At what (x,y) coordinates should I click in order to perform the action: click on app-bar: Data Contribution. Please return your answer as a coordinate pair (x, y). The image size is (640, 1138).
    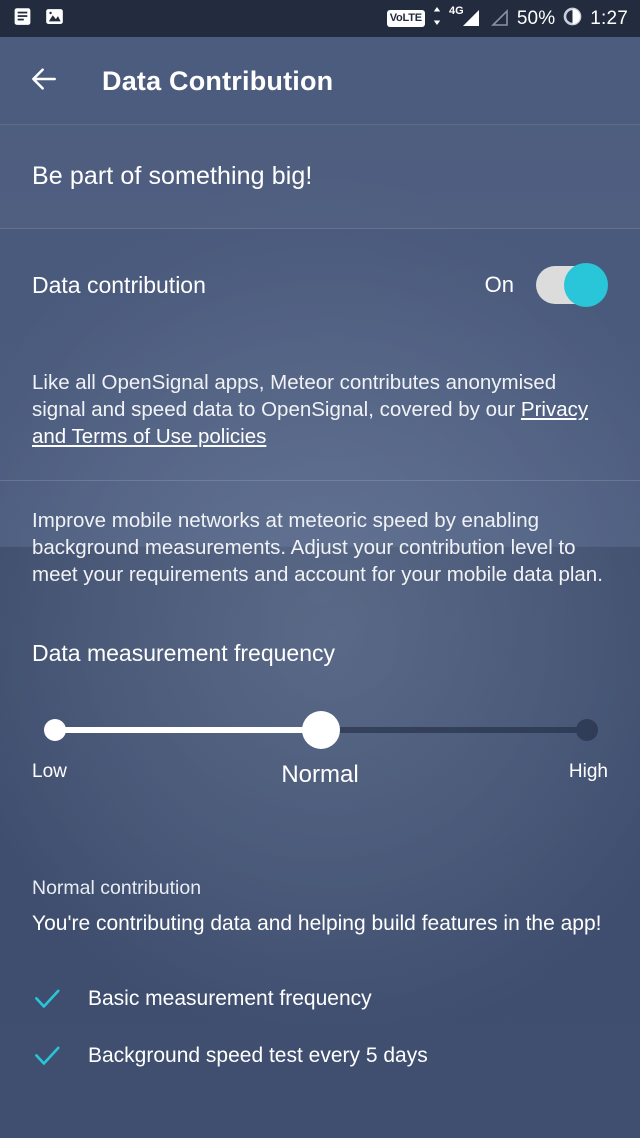
    Looking at the image, I should click on (320, 81).